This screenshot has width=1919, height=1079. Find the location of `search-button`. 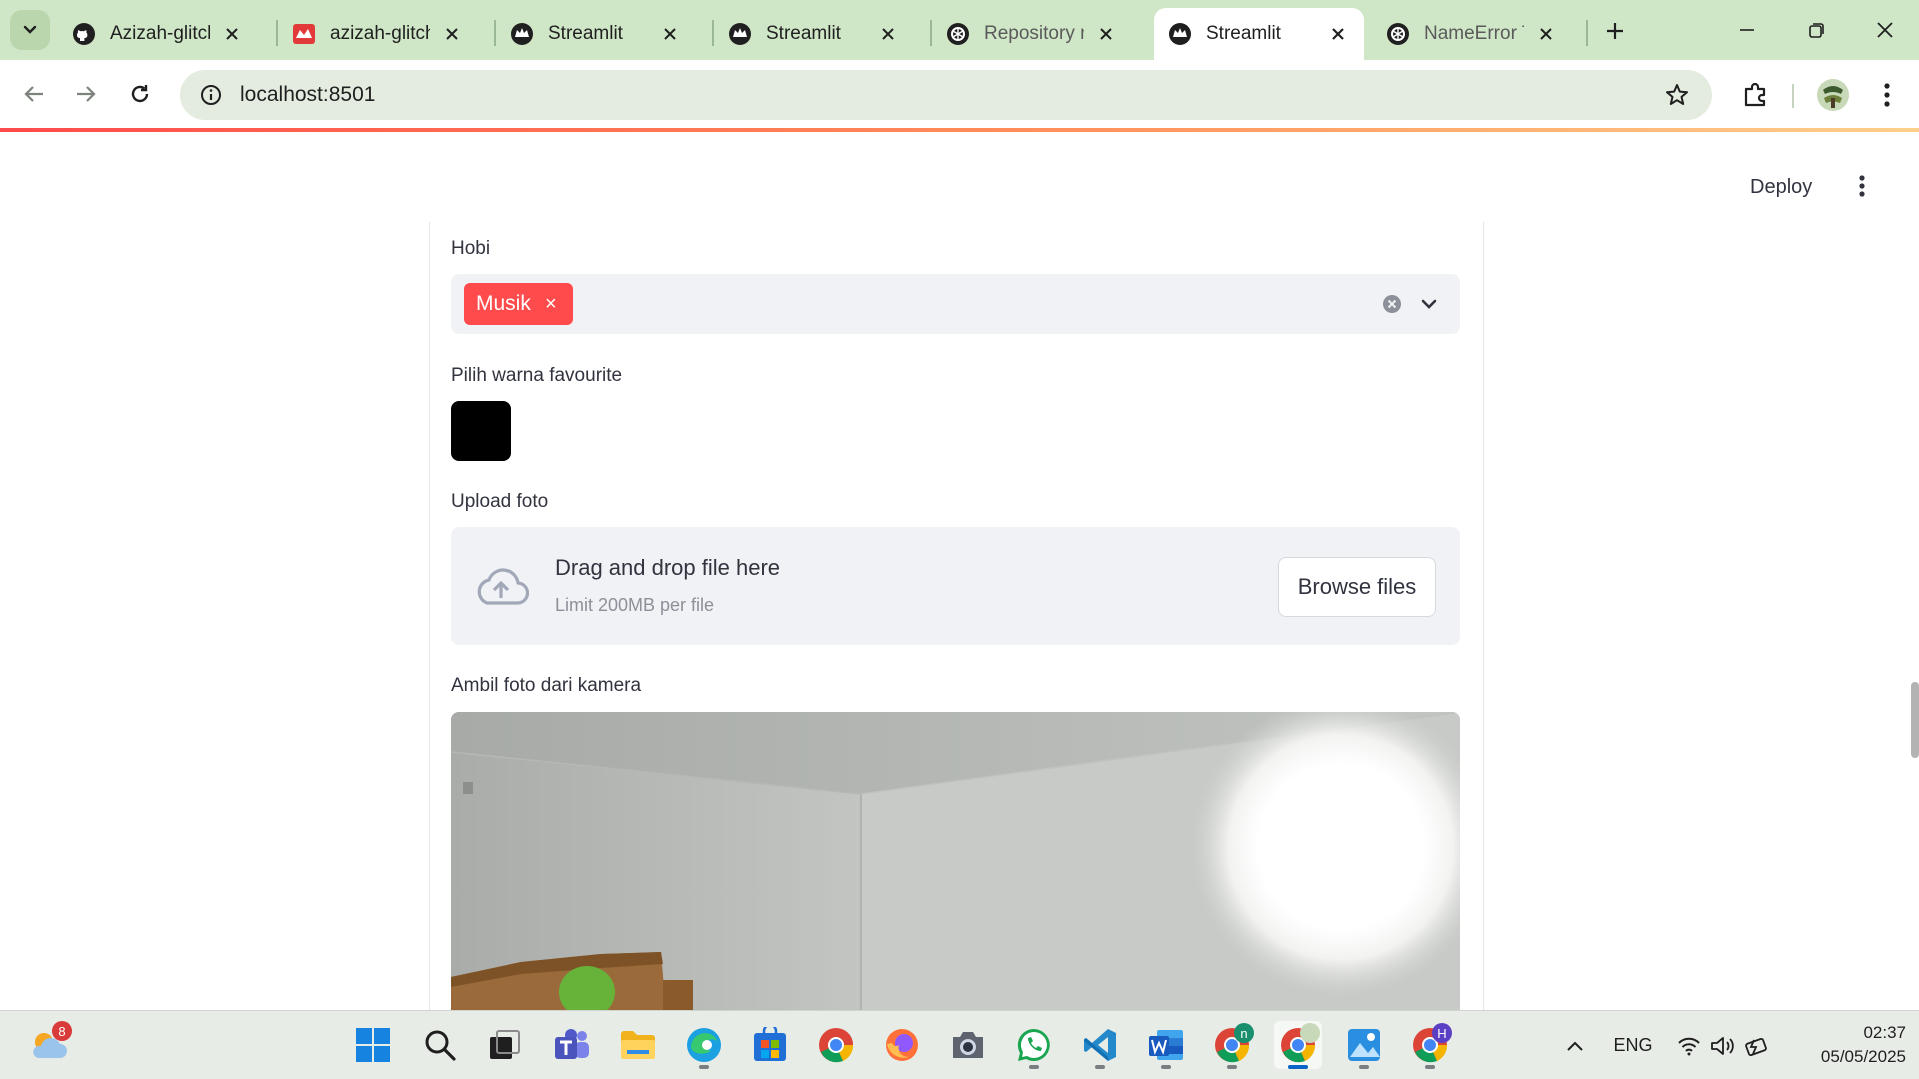

search-button is located at coordinates (440, 1045).